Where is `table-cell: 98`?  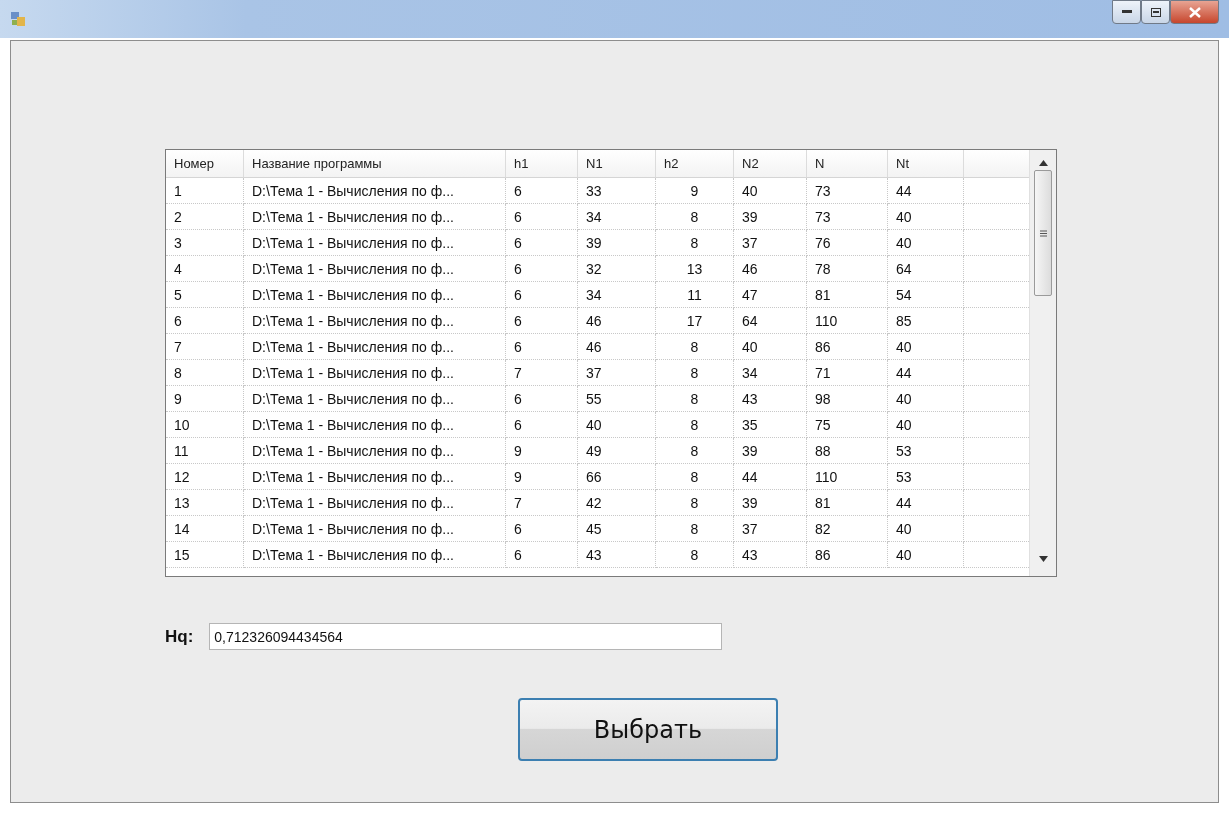
table-cell: 98 is located at coordinates (847, 399).